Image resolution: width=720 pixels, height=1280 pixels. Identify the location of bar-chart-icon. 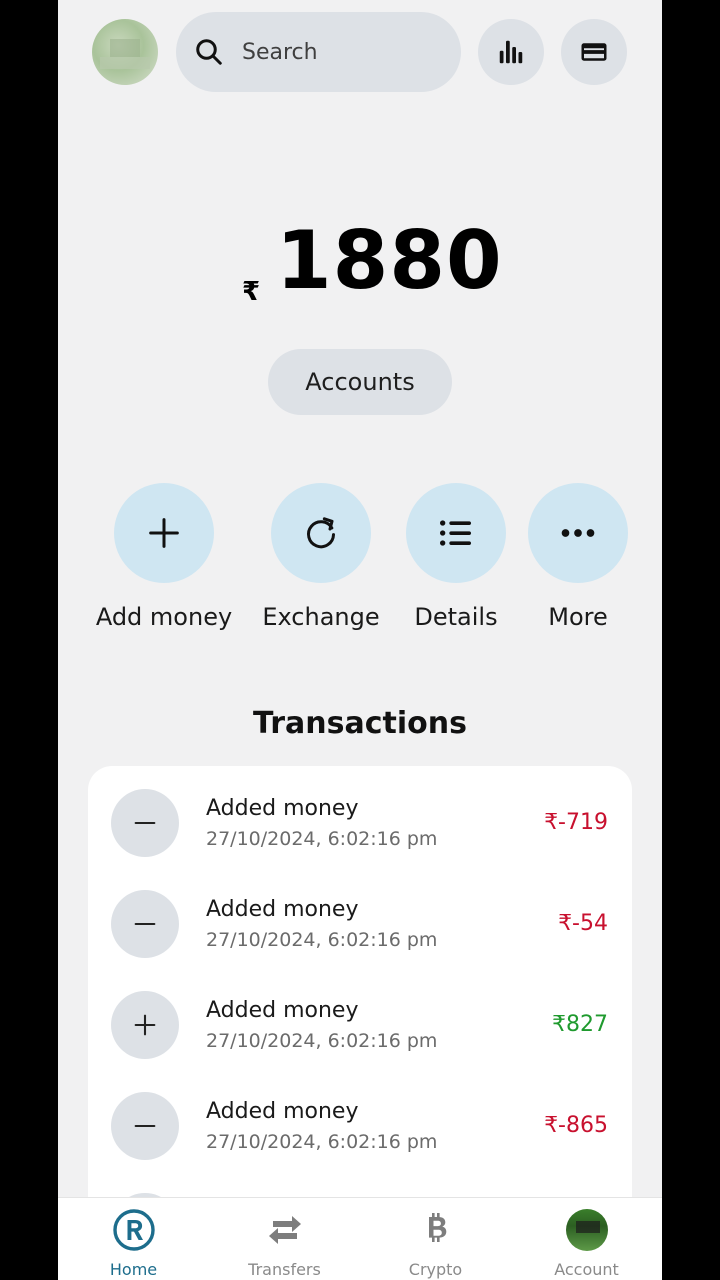
(511, 52).